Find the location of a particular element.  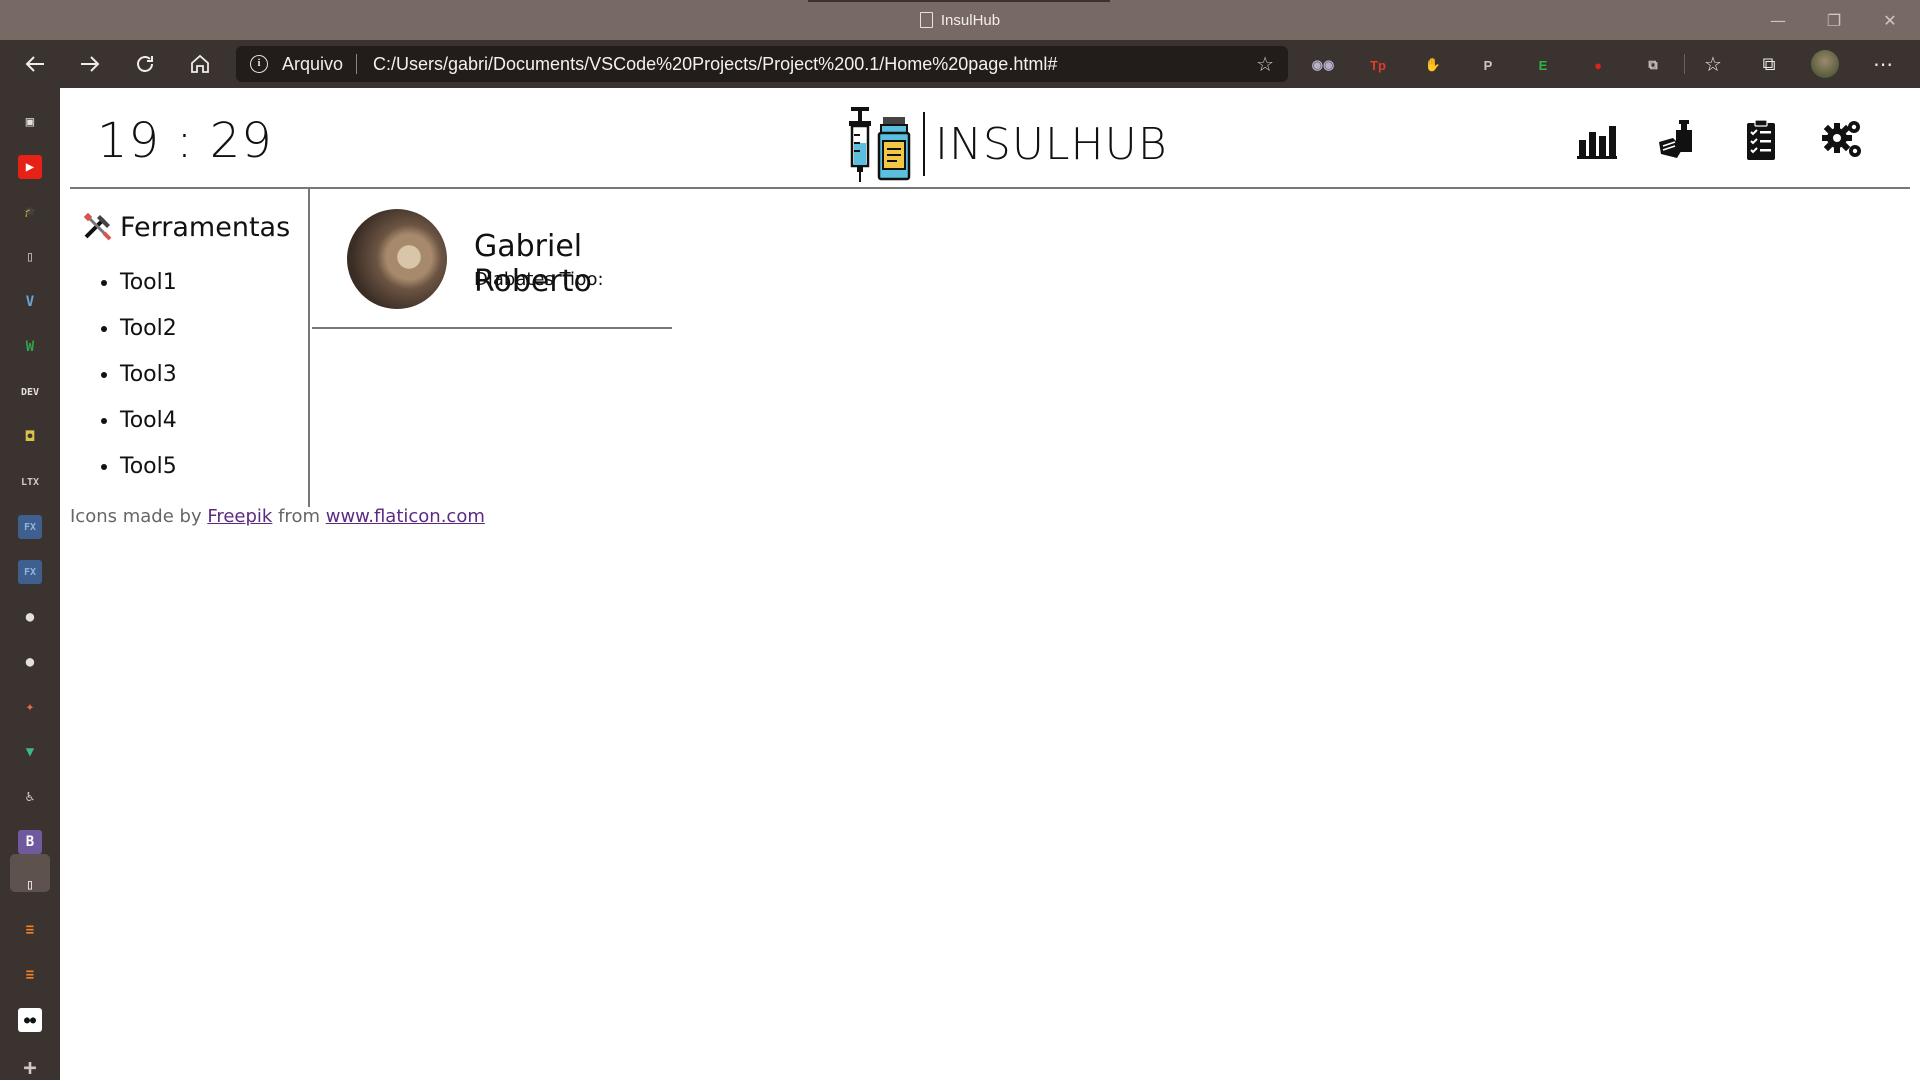

profile-button is located at coordinates (1825, 64).